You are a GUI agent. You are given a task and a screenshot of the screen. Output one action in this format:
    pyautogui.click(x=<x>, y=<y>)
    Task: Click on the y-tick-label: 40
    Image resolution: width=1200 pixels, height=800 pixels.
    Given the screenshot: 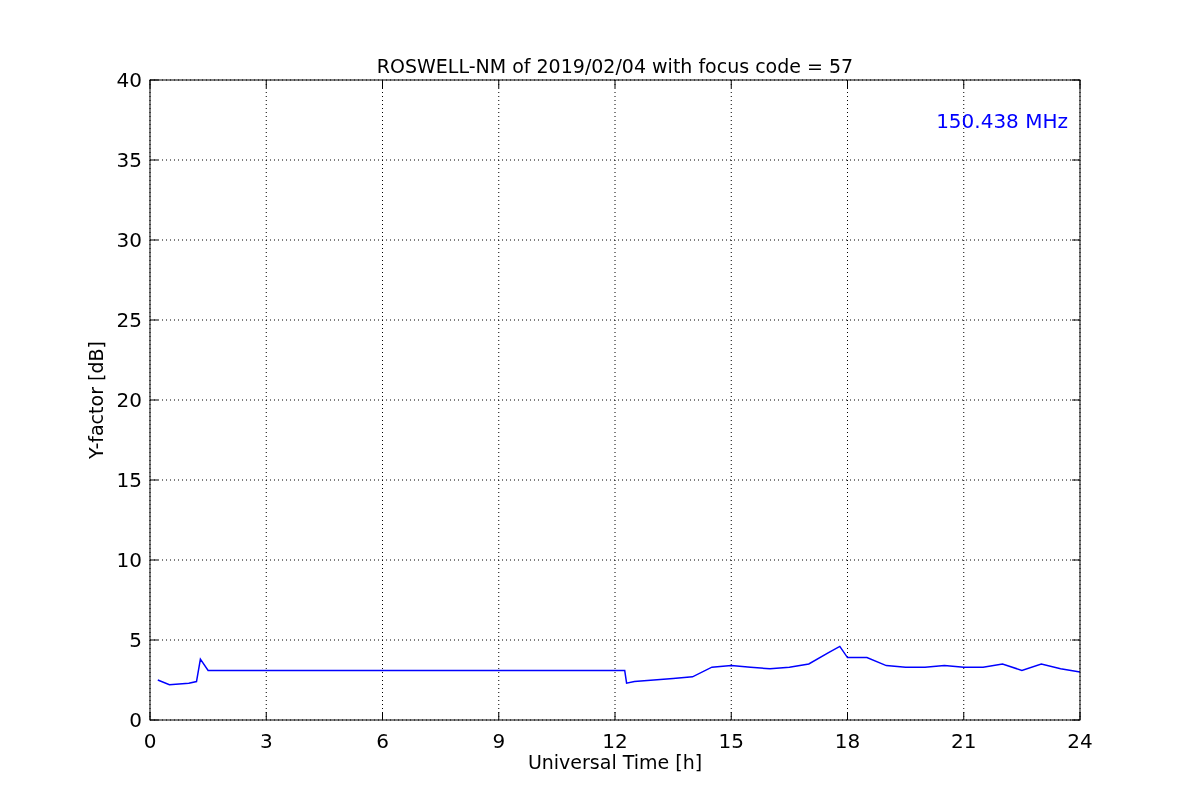 What is the action you would take?
    pyautogui.click(x=129, y=80)
    